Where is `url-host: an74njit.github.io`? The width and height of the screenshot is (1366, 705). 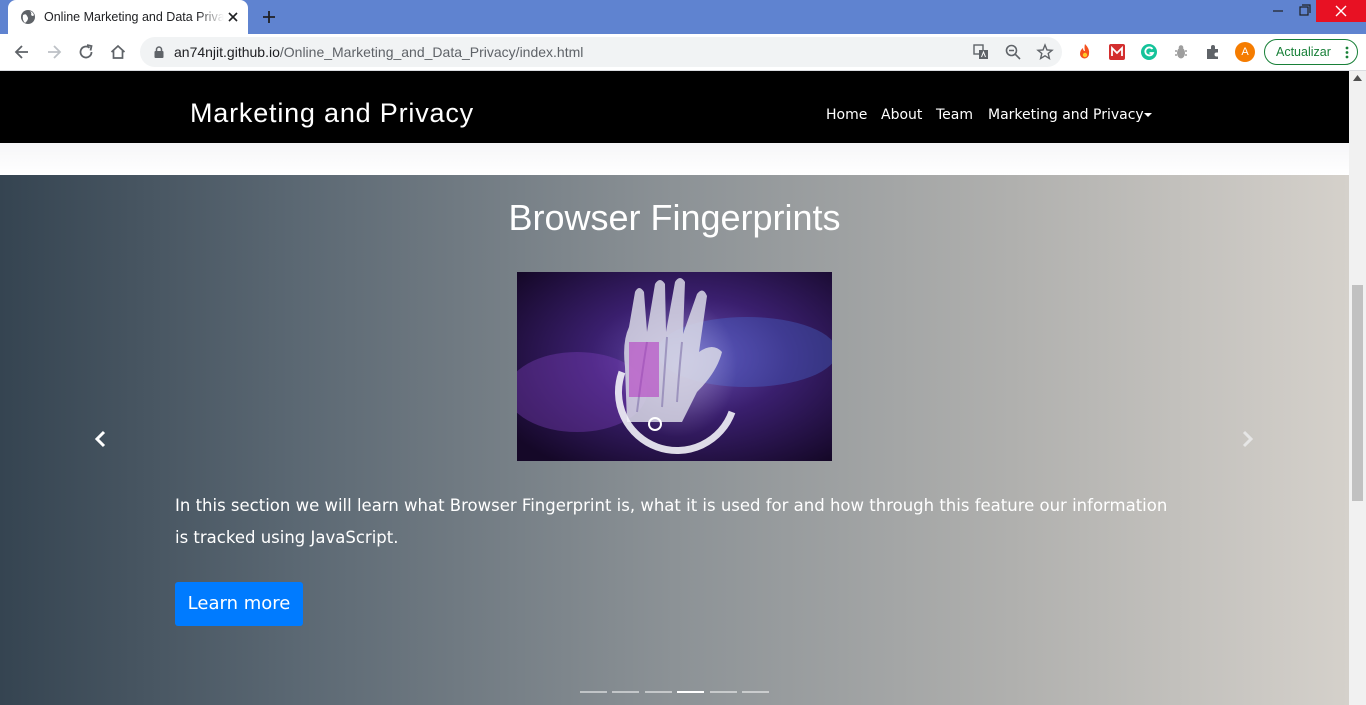 url-host: an74njit.github.io is located at coordinates (227, 52).